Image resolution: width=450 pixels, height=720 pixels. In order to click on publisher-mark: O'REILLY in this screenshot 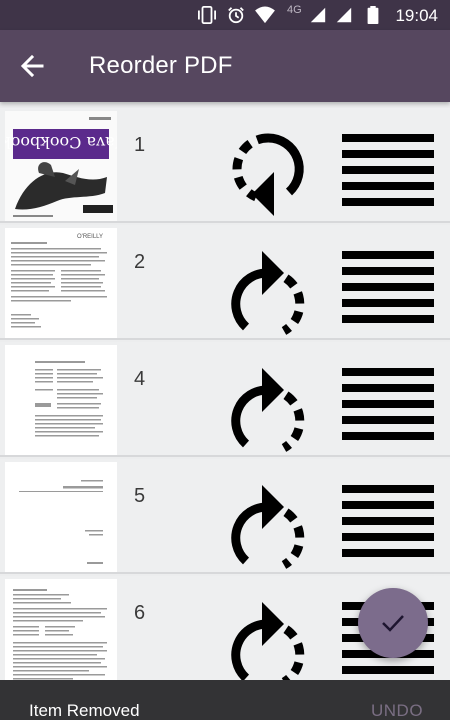, I will do `click(90, 237)`.